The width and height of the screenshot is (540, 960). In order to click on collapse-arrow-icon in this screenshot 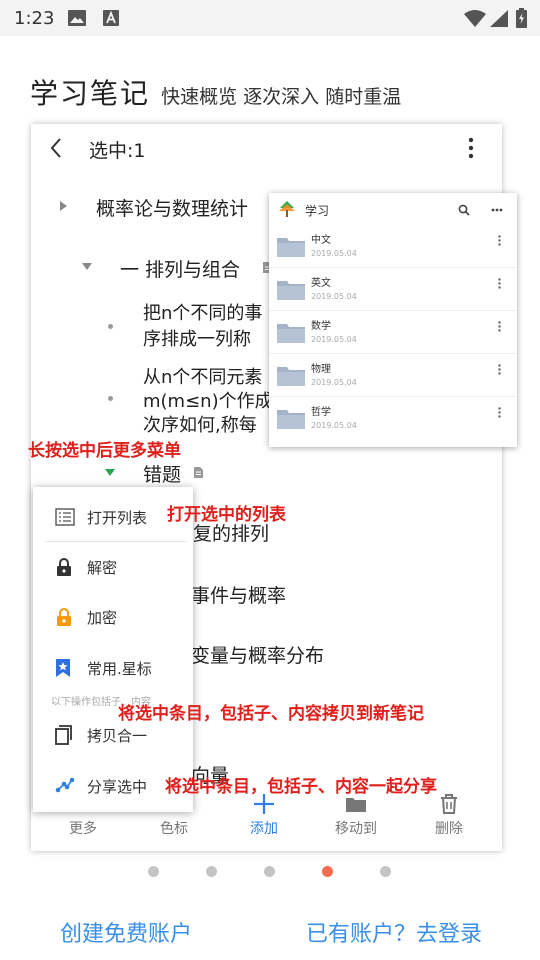, I will do `click(63, 206)`.